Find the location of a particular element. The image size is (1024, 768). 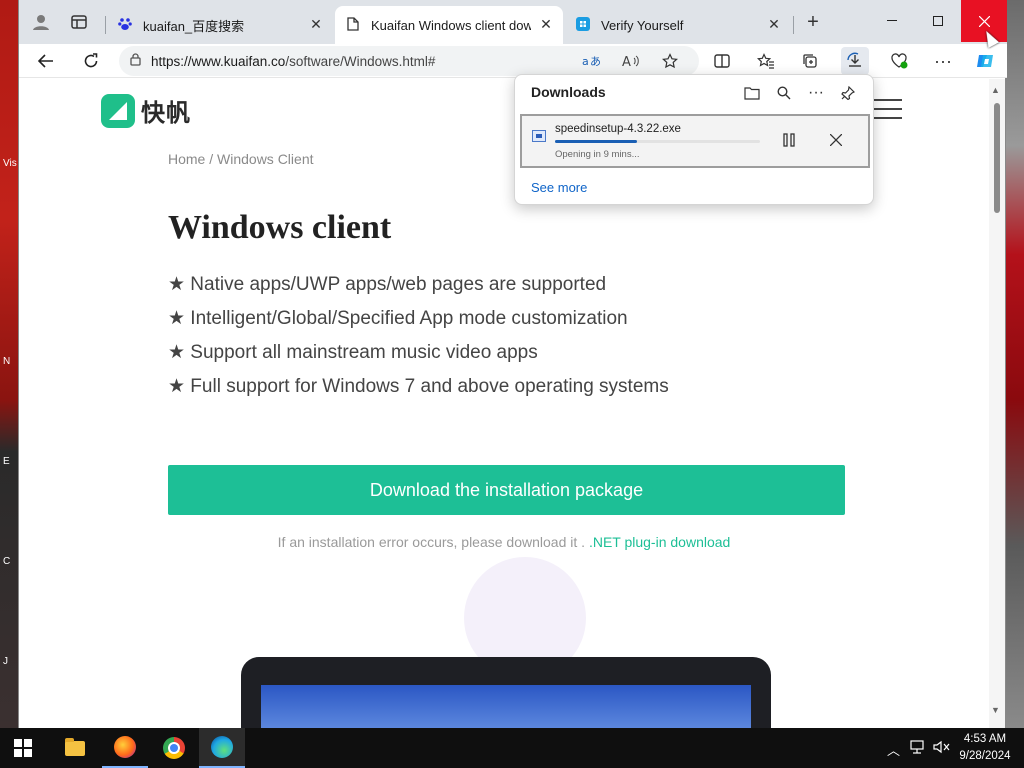

new-tab-button: + is located at coordinates (813, 22).